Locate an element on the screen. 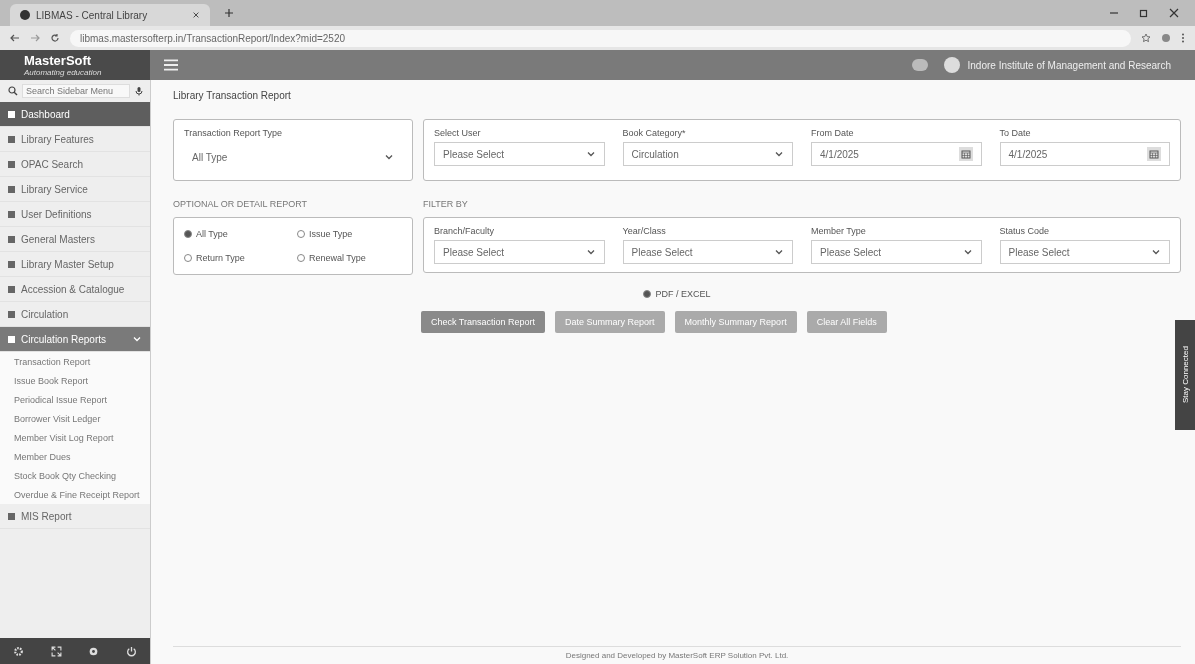 The height and width of the screenshot is (664, 1195). expand-icon is located at coordinates (56, 651).